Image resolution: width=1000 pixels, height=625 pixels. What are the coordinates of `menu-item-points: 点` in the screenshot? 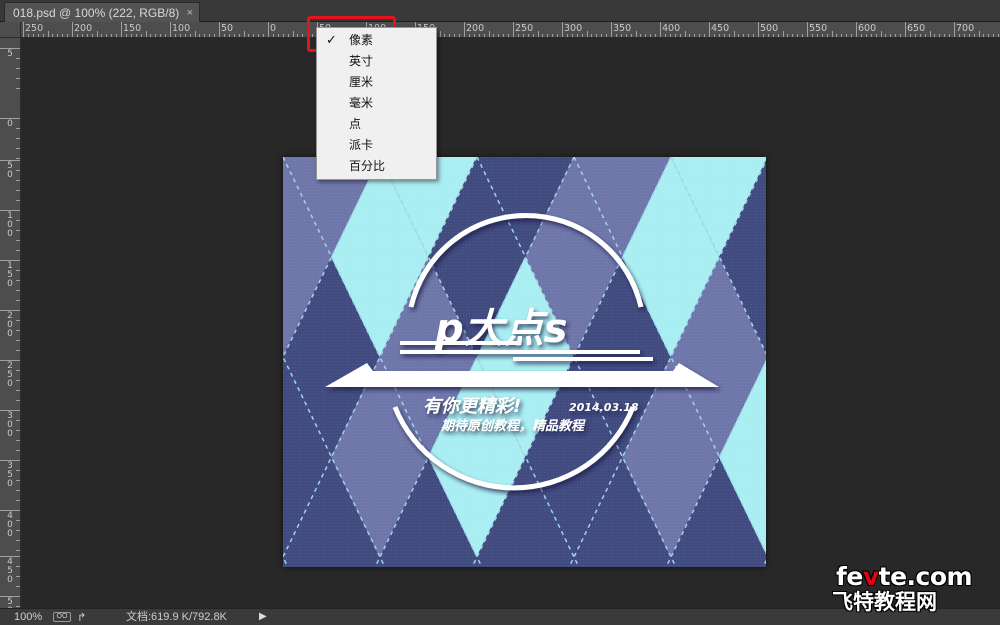 It's located at (376, 124).